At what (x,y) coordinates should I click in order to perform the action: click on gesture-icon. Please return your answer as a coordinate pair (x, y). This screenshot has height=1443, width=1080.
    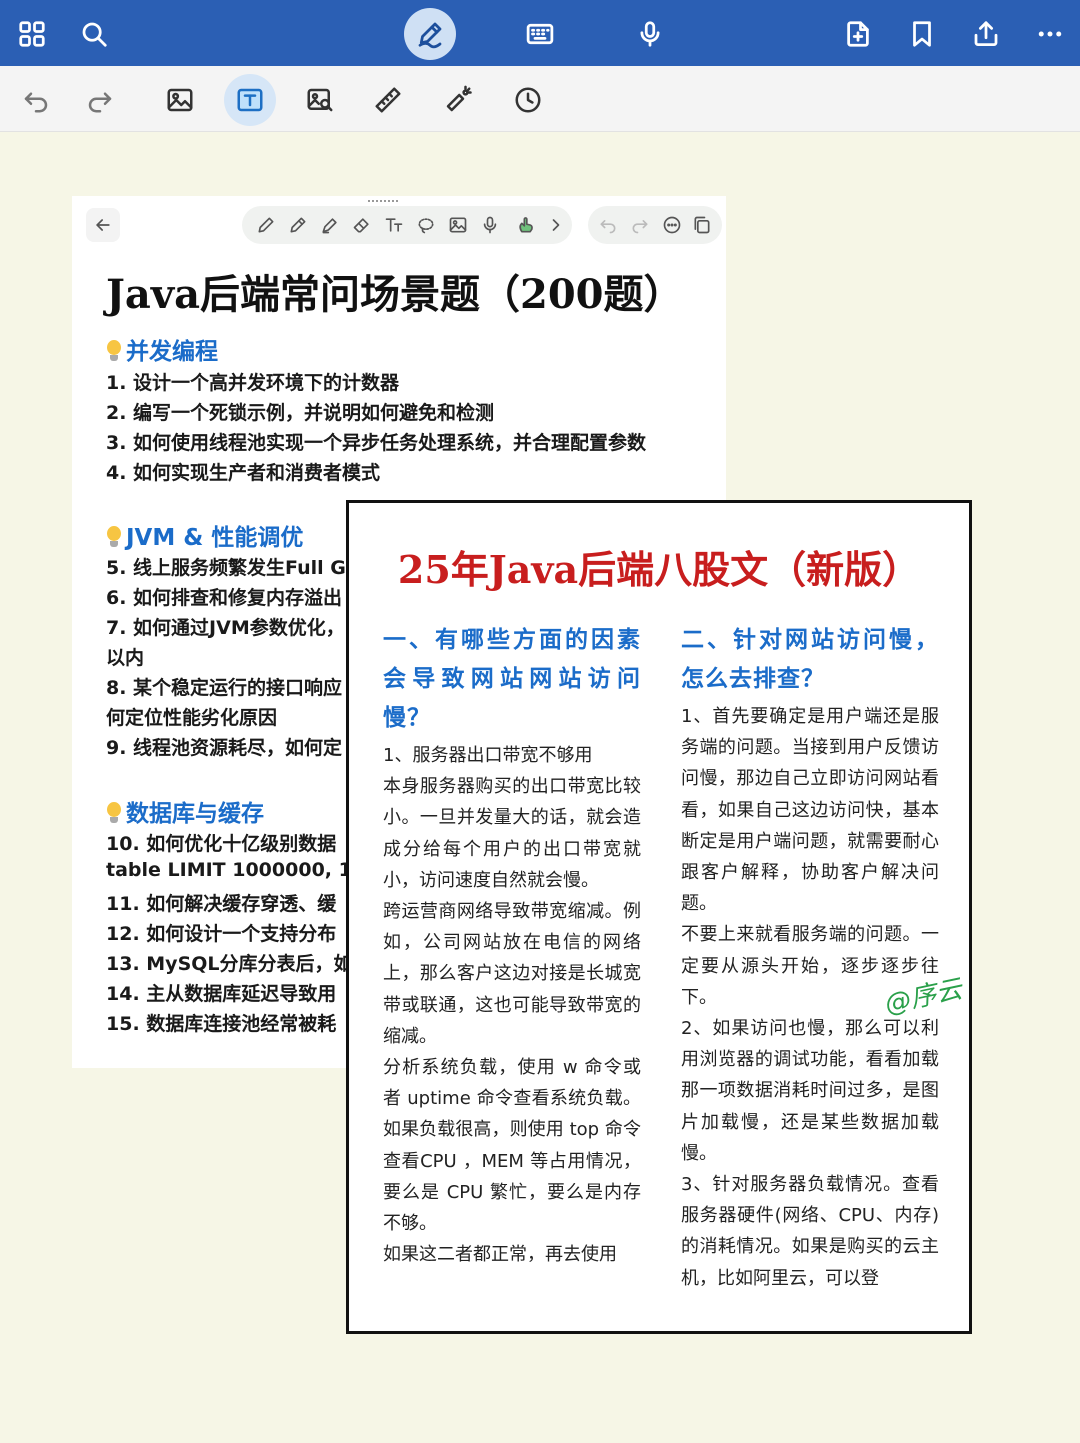
    Looking at the image, I should click on (526, 225).